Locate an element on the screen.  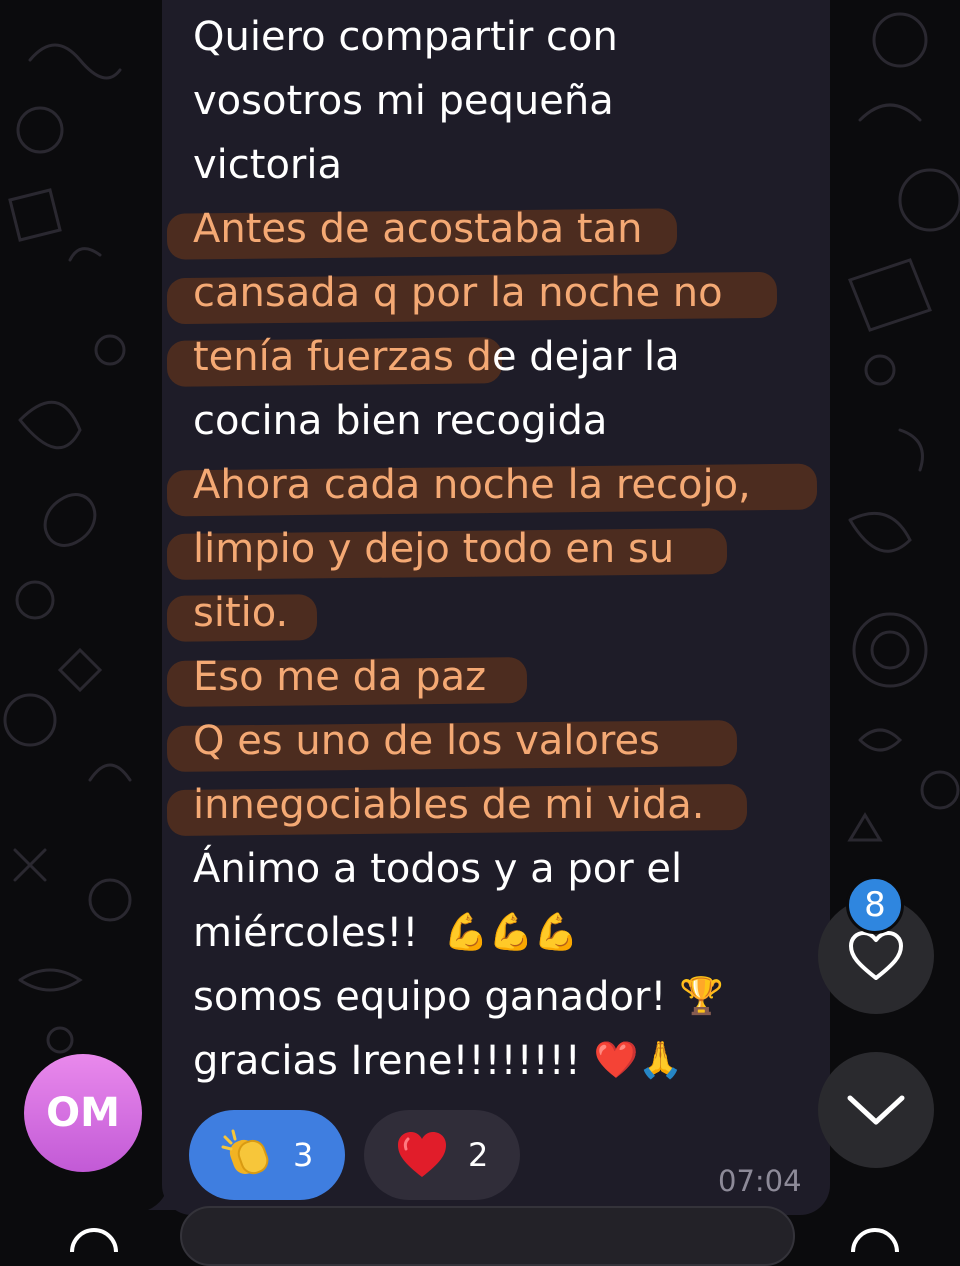
message-line-text: miércoles!! is located at coordinates (306, 933).